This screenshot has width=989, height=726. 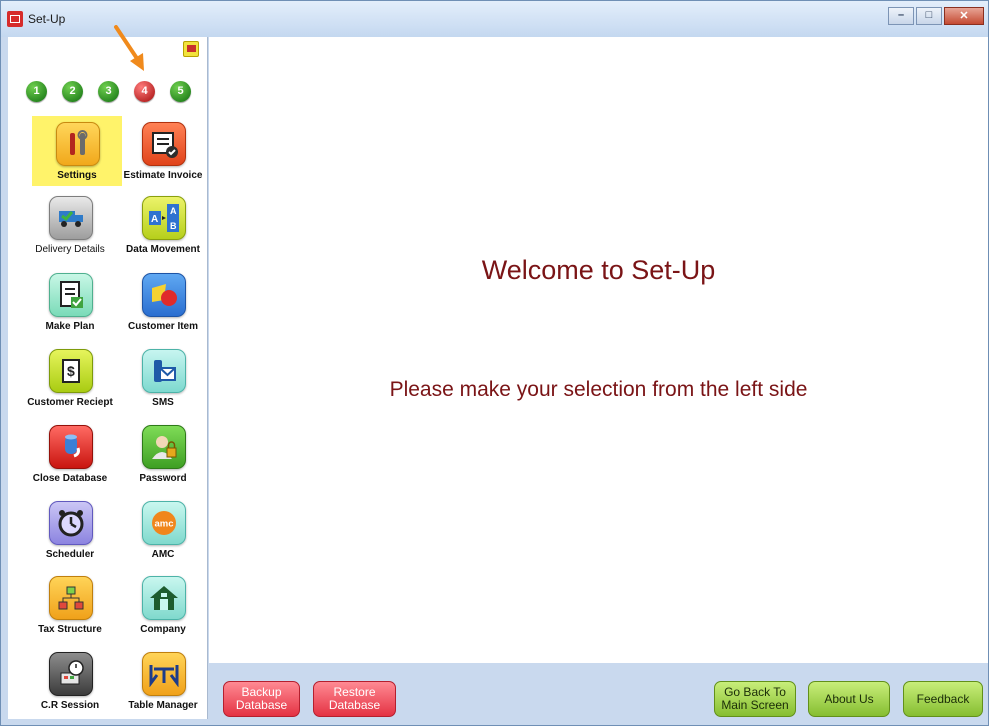 What do you see at coordinates (70, 629) in the screenshot?
I see `tile-label: Tax Structure` at bounding box center [70, 629].